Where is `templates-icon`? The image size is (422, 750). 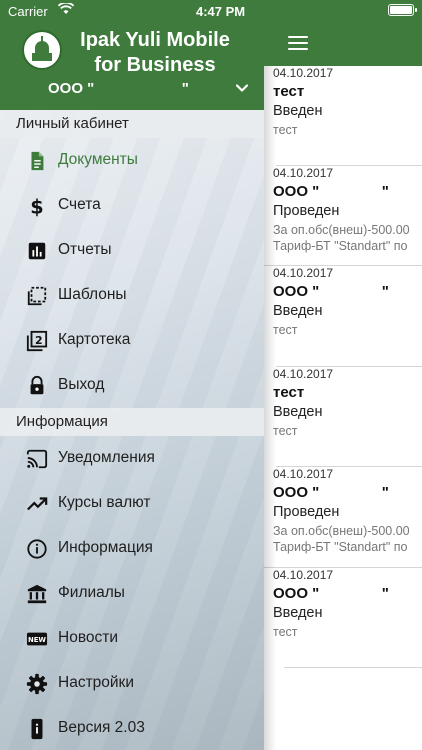
templates-icon is located at coordinates (37, 296).